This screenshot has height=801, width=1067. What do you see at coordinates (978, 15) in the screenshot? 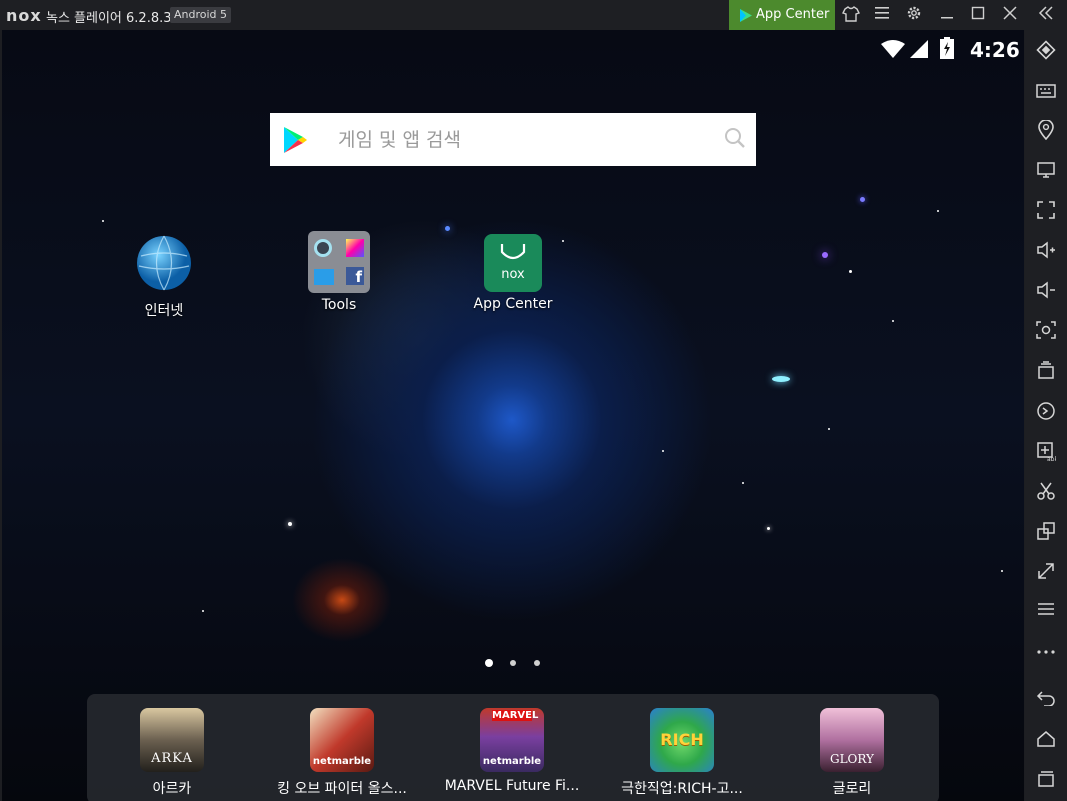
I see `maximize-icon` at bounding box center [978, 15].